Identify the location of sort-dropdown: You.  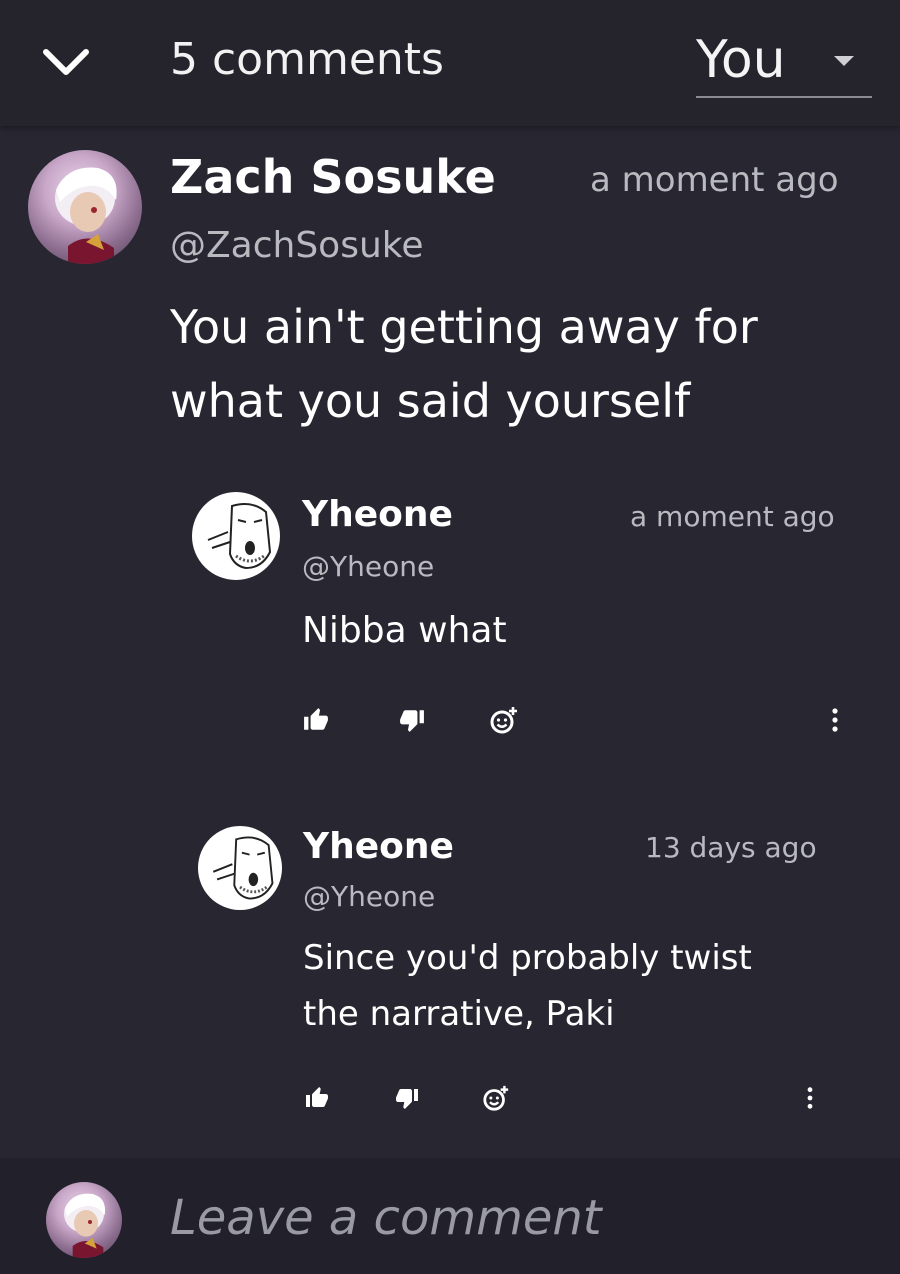
(784, 62).